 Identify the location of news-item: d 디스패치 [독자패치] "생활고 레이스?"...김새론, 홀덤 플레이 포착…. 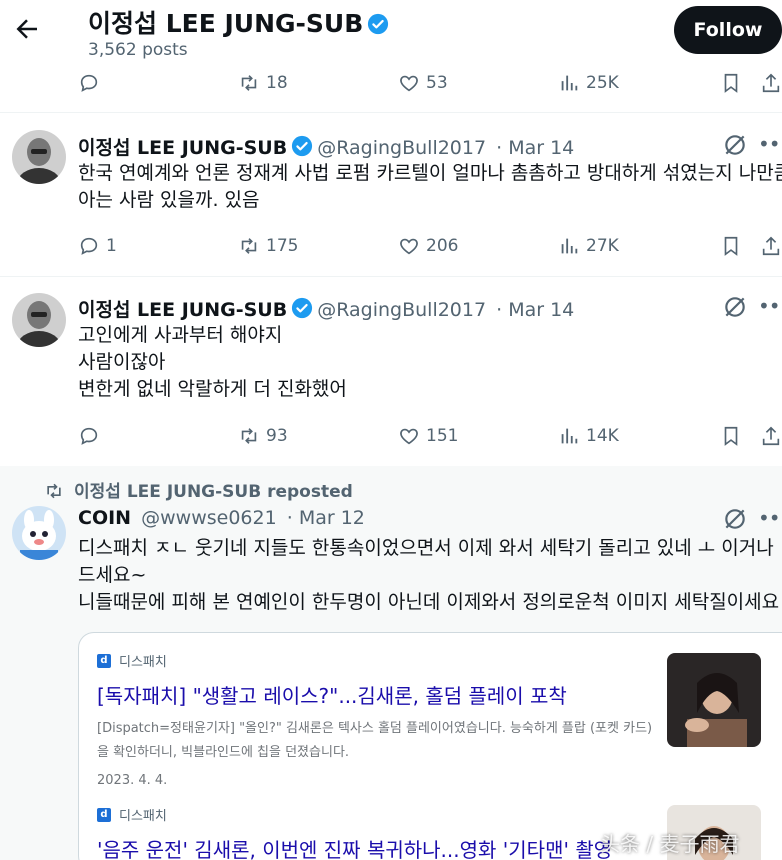
(377, 719).